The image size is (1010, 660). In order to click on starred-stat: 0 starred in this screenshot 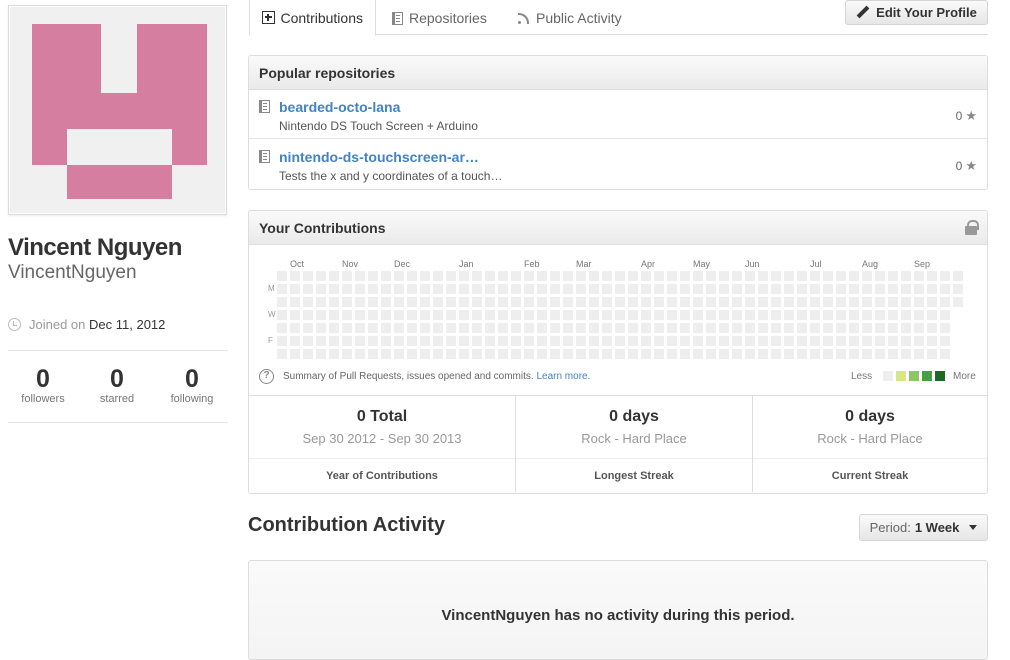, I will do `click(117, 385)`.